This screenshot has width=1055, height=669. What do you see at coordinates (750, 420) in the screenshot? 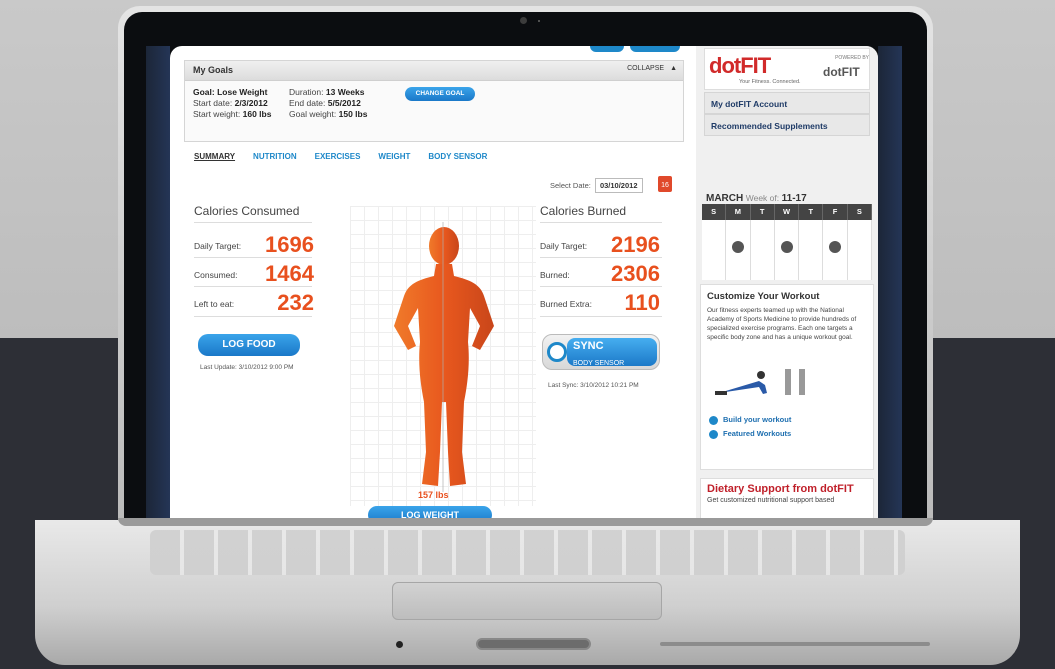
I see `build-workout-link: Build your workout` at bounding box center [750, 420].